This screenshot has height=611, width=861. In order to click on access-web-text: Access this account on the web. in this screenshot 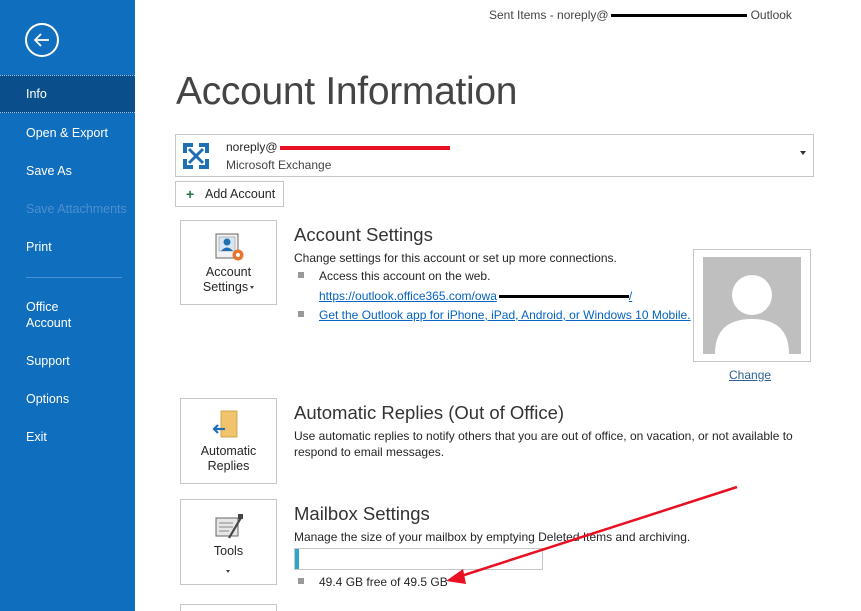, I will do `click(405, 276)`.